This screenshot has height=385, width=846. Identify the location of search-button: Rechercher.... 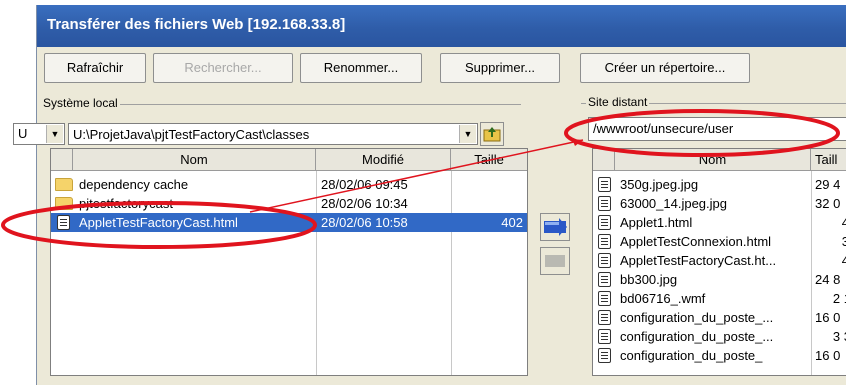
(223, 68).